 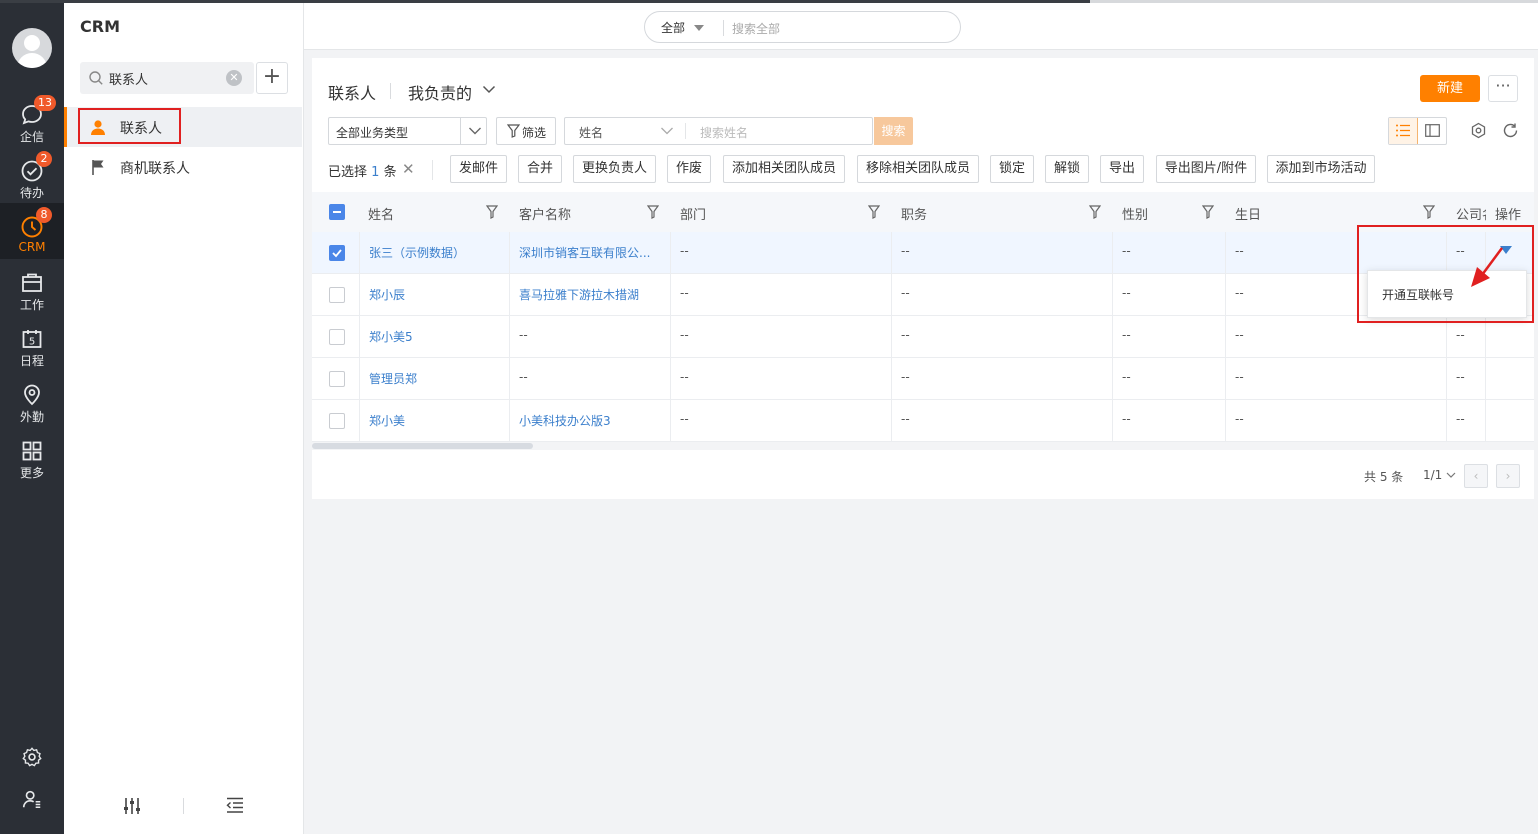 I want to click on search-field: 姓名 搜索姓名, so click(x=718, y=131).